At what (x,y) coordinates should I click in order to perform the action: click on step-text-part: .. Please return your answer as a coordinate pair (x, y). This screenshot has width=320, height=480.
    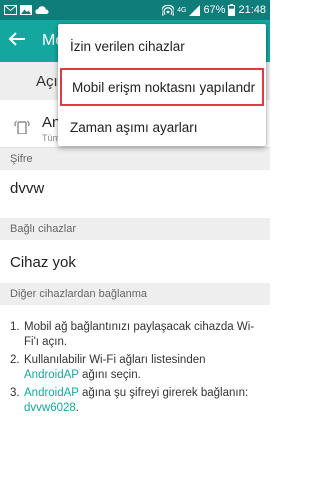
    Looking at the image, I should click on (77, 408).